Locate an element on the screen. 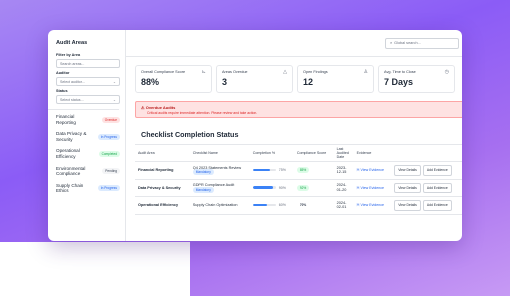  metric-label: Areas Overdue is located at coordinates (235, 72).